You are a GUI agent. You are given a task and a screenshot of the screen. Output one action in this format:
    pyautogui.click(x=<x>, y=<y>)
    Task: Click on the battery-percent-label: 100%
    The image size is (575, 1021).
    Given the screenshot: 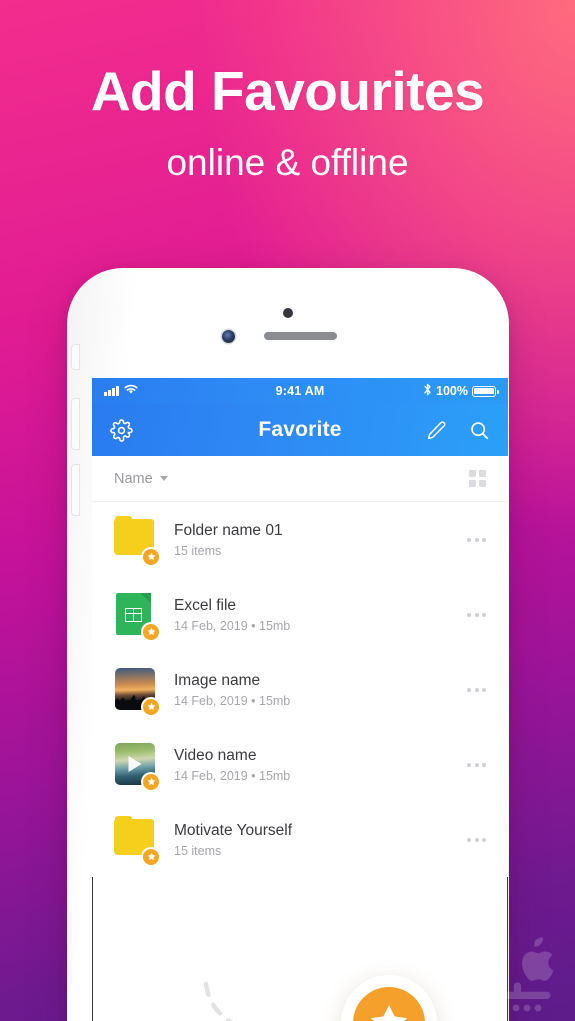 What is the action you would take?
    pyautogui.click(x=452, y=391)
    